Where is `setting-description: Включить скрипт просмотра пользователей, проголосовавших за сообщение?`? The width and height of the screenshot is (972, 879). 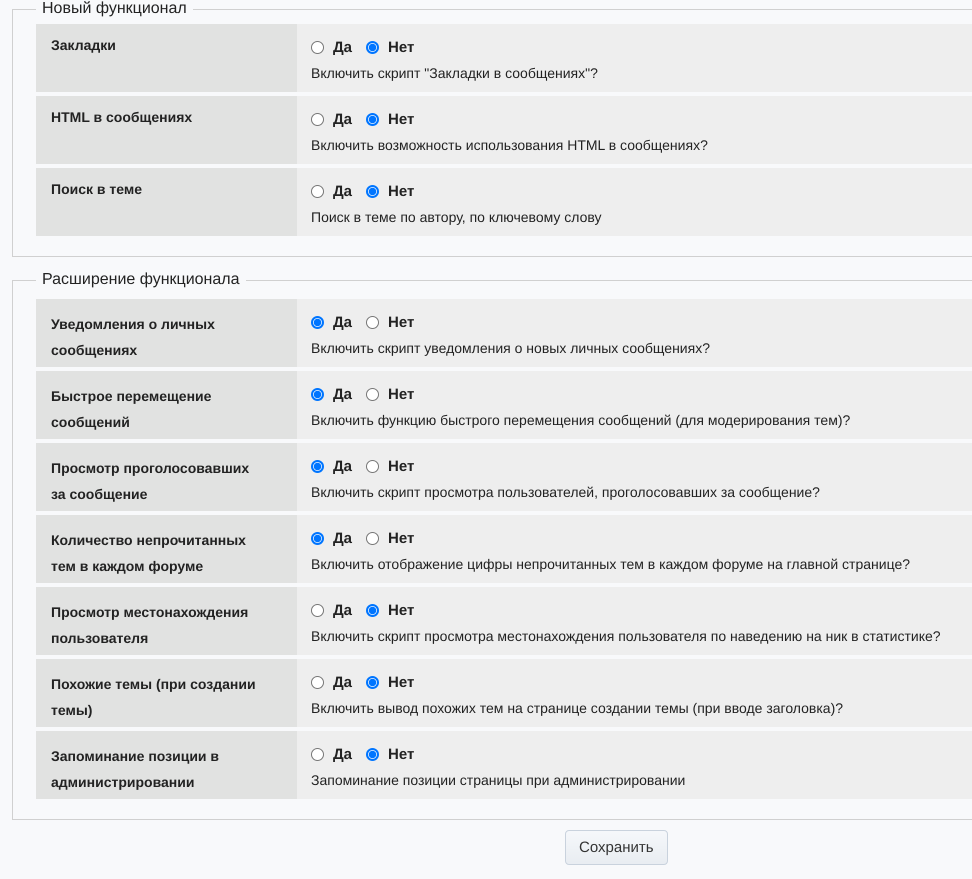
setting-description: Включить скрипт просмотра пользователей, проголосовавших за сообщение? is located at coordinates (566, 492).